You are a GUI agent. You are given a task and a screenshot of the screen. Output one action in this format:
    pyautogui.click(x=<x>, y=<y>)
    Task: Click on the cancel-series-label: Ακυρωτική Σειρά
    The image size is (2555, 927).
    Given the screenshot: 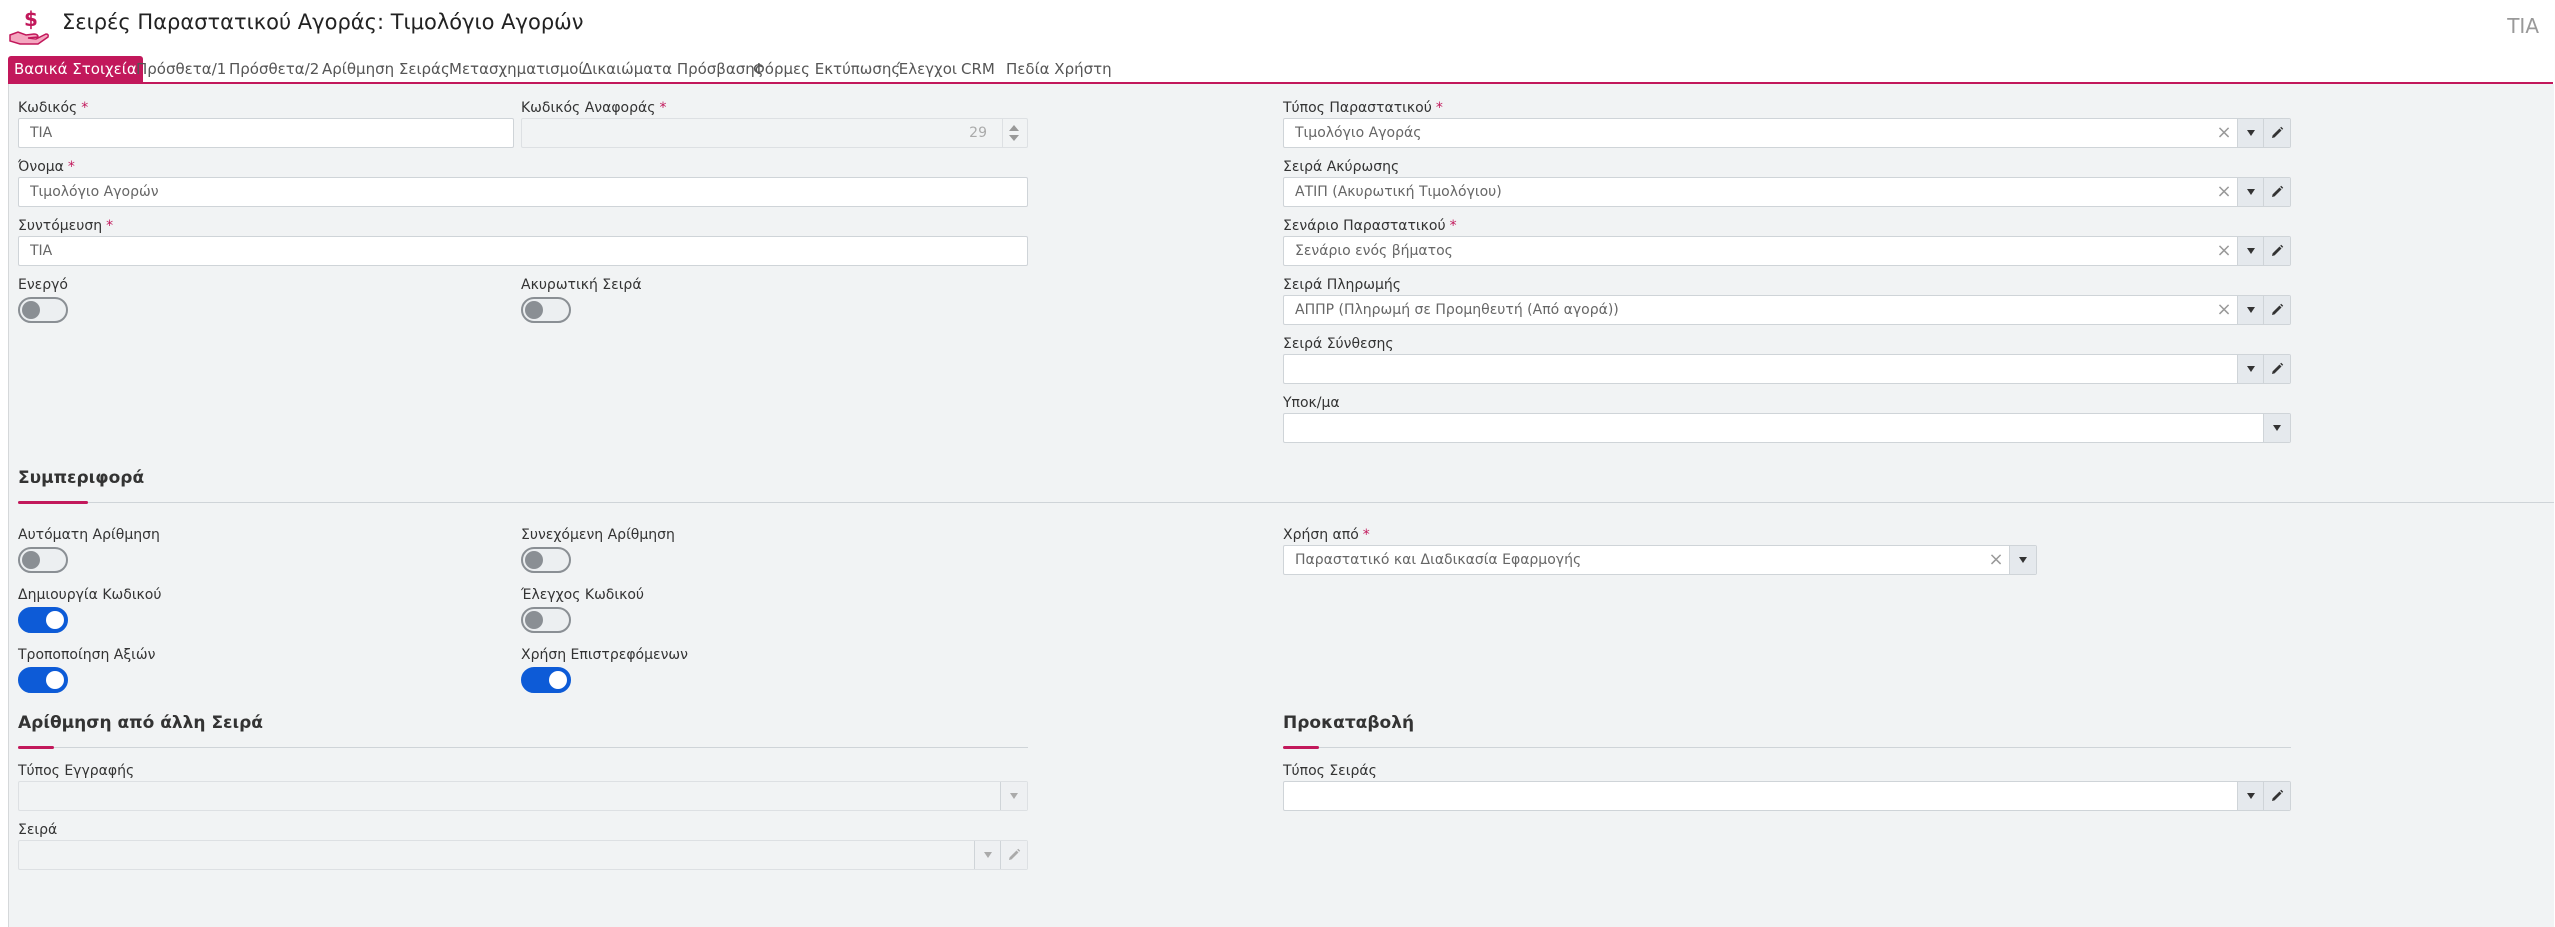 What is the action you would take?
    pyautogui.click(x=581, y=285)
    